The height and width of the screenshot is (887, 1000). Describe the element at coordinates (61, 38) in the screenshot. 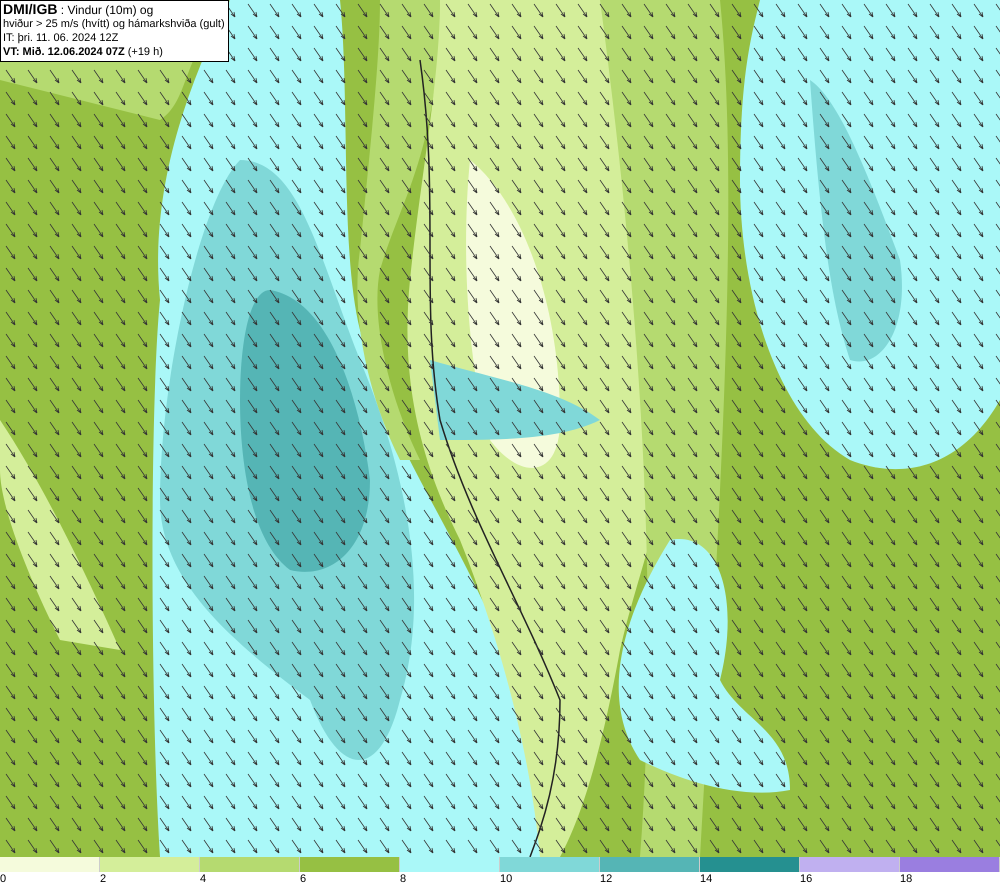

I see `map-title-line: IT: þri. 11. 06. 2024 12Z` at that location.